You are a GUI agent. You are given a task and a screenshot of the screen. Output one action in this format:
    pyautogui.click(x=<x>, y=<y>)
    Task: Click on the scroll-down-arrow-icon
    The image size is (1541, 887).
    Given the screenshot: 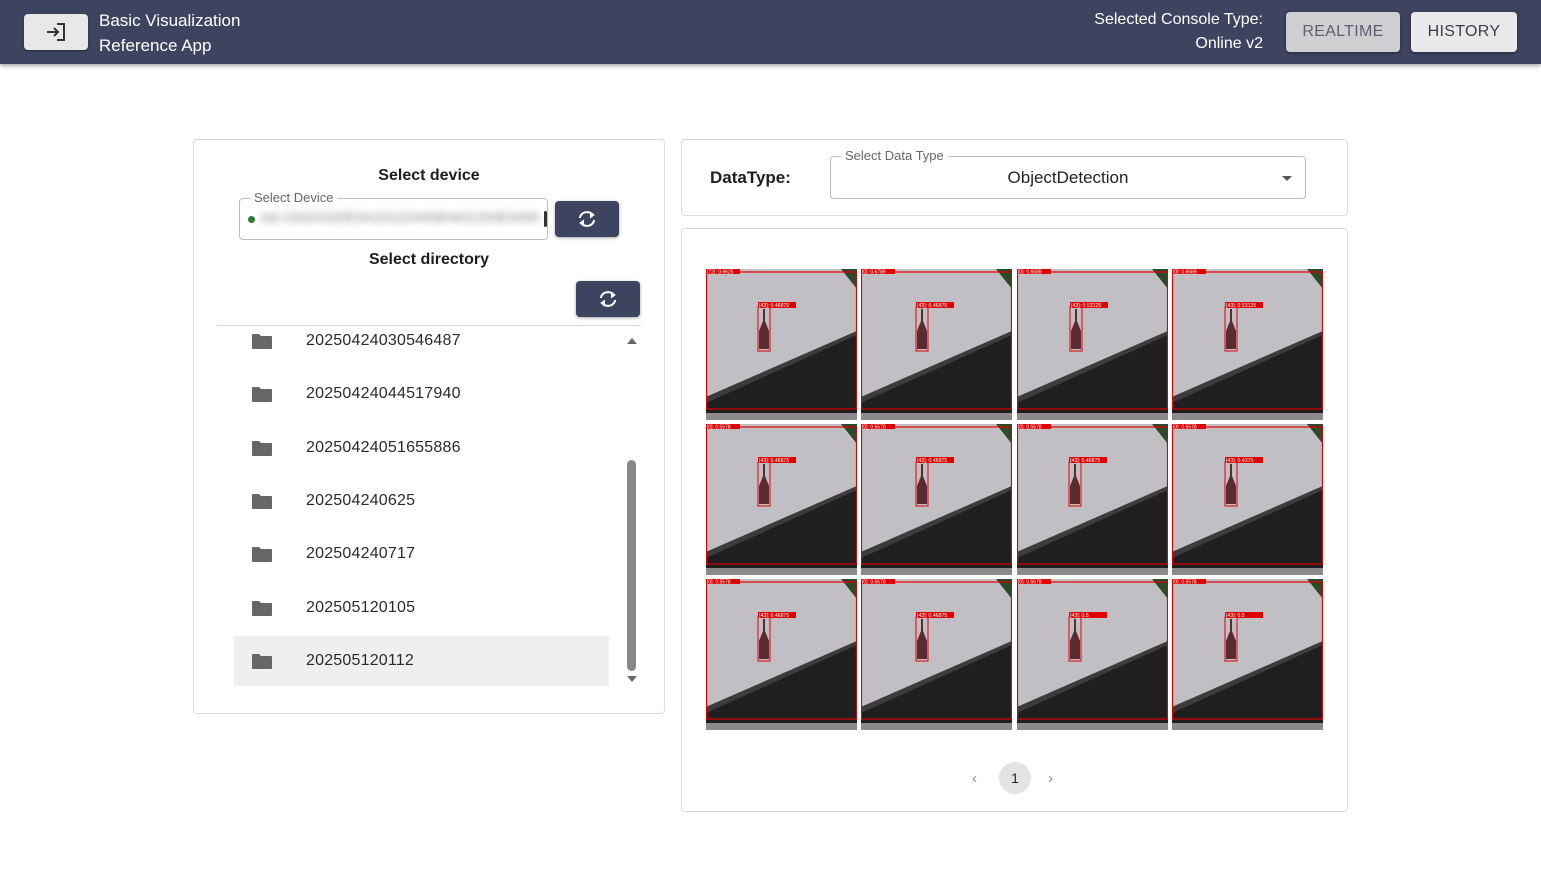 What is the action you would take?
    pyautogui.click(x=632, y=679)
    